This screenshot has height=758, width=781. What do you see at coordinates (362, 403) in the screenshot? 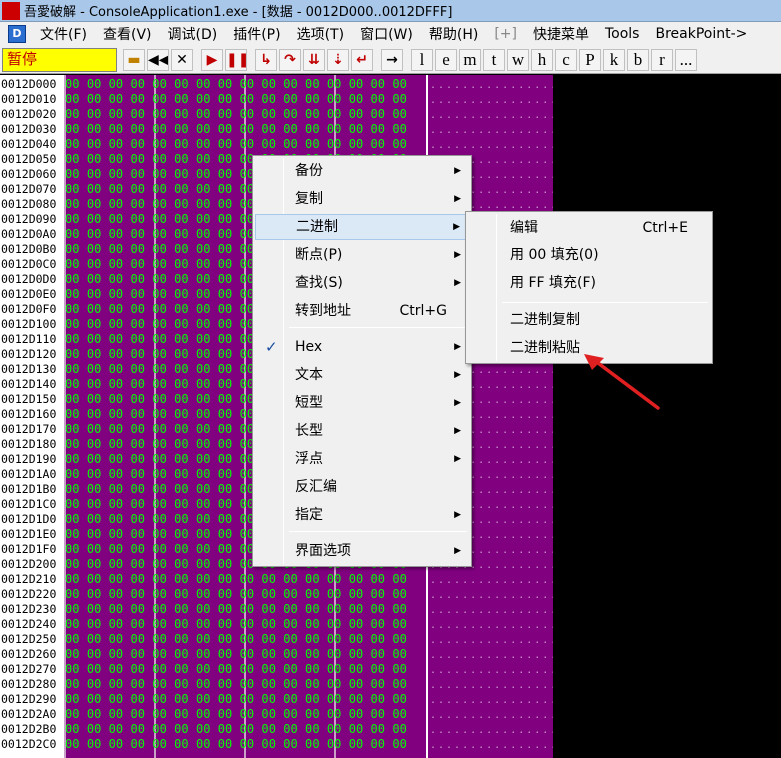
I see `menu-item-short: 短型 ▶` at bounding box center [362, 403].